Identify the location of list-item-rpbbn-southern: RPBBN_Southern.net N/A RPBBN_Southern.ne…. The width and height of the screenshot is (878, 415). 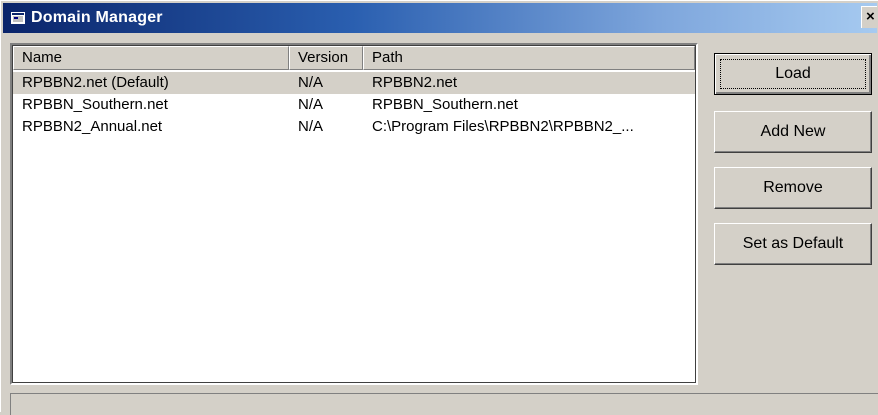
(354, 105).